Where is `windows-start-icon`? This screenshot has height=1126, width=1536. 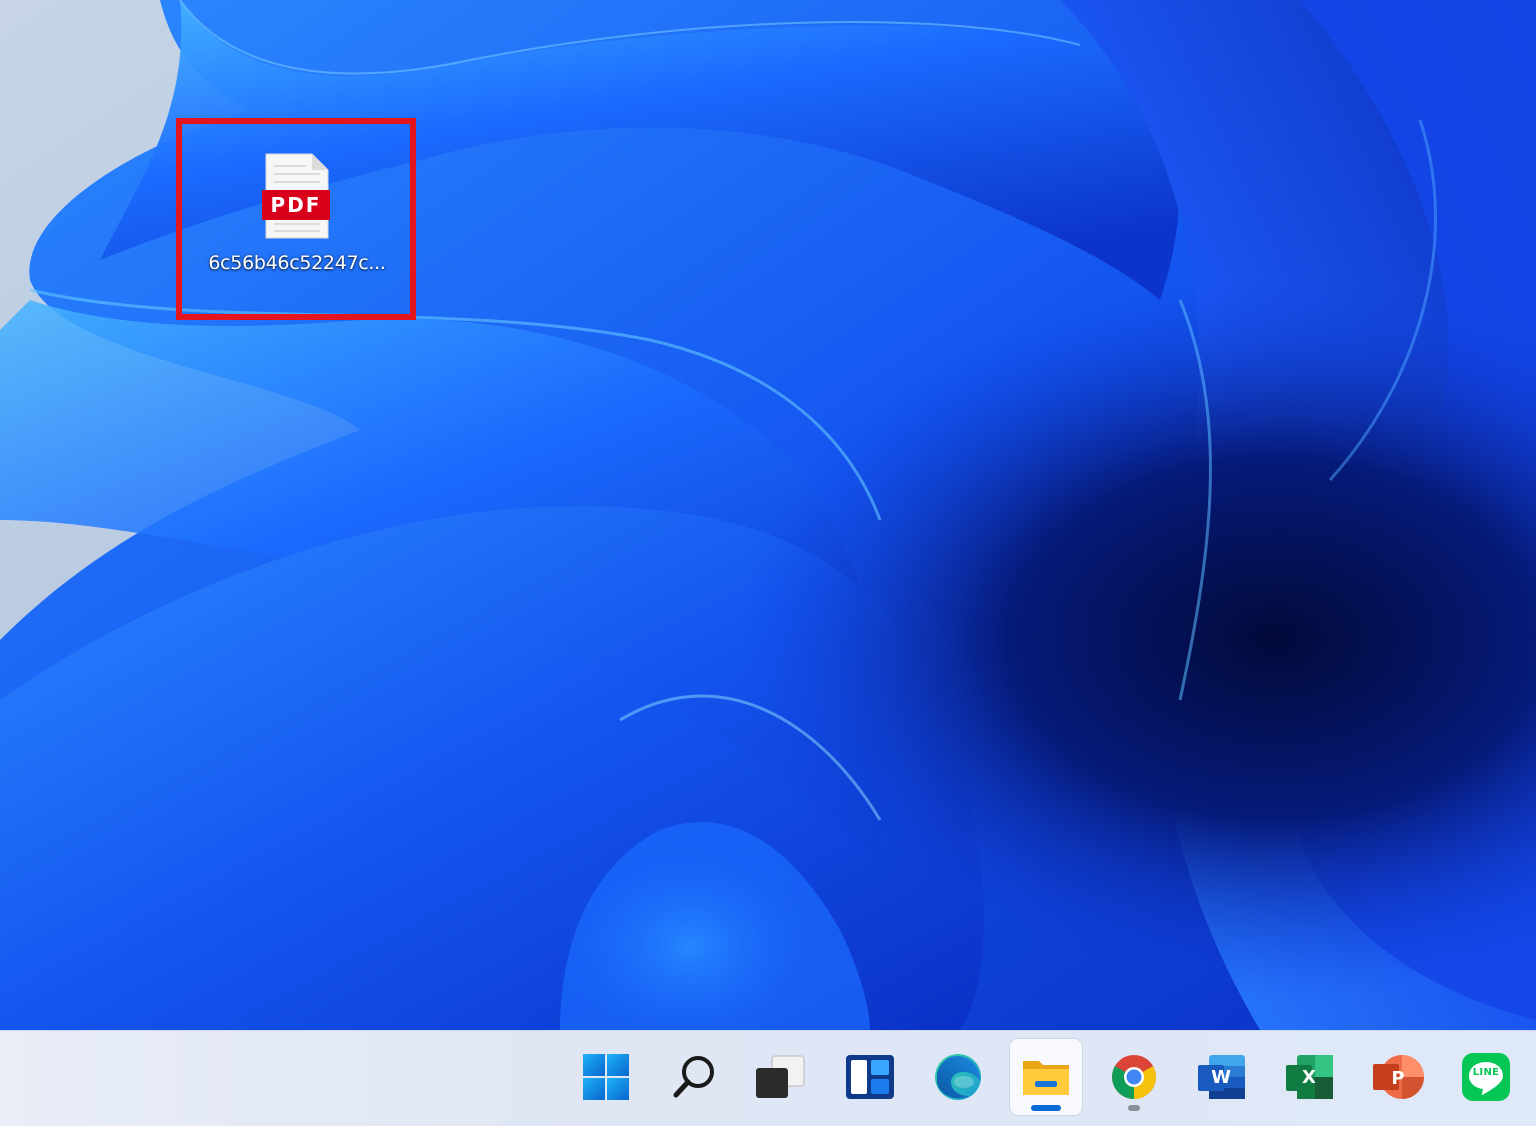 windows-start-icon is located at coordinates (606, 1077).